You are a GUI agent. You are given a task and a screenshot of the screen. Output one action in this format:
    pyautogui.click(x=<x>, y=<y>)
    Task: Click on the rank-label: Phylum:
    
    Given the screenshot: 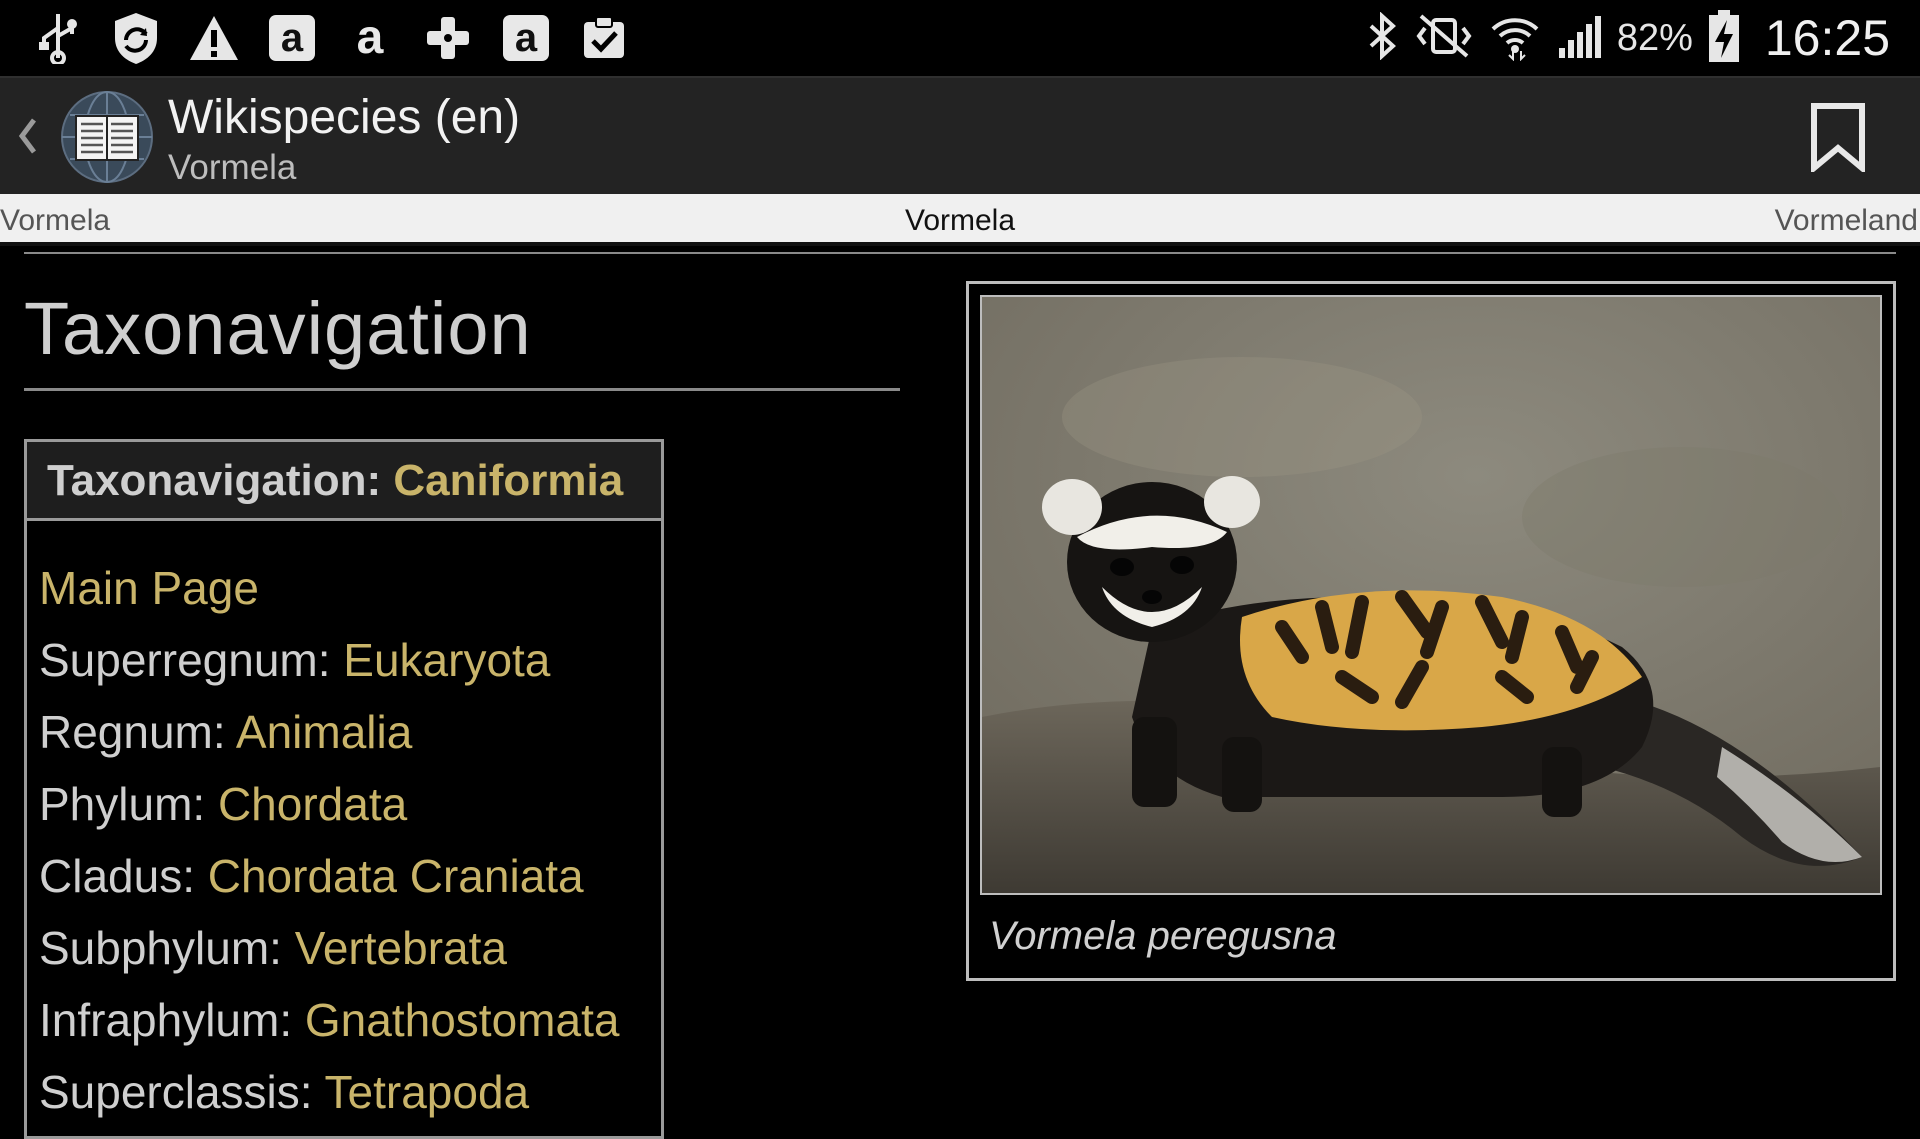 What is the action you would take?
    pyautogui.click(x=122, y=804)
    